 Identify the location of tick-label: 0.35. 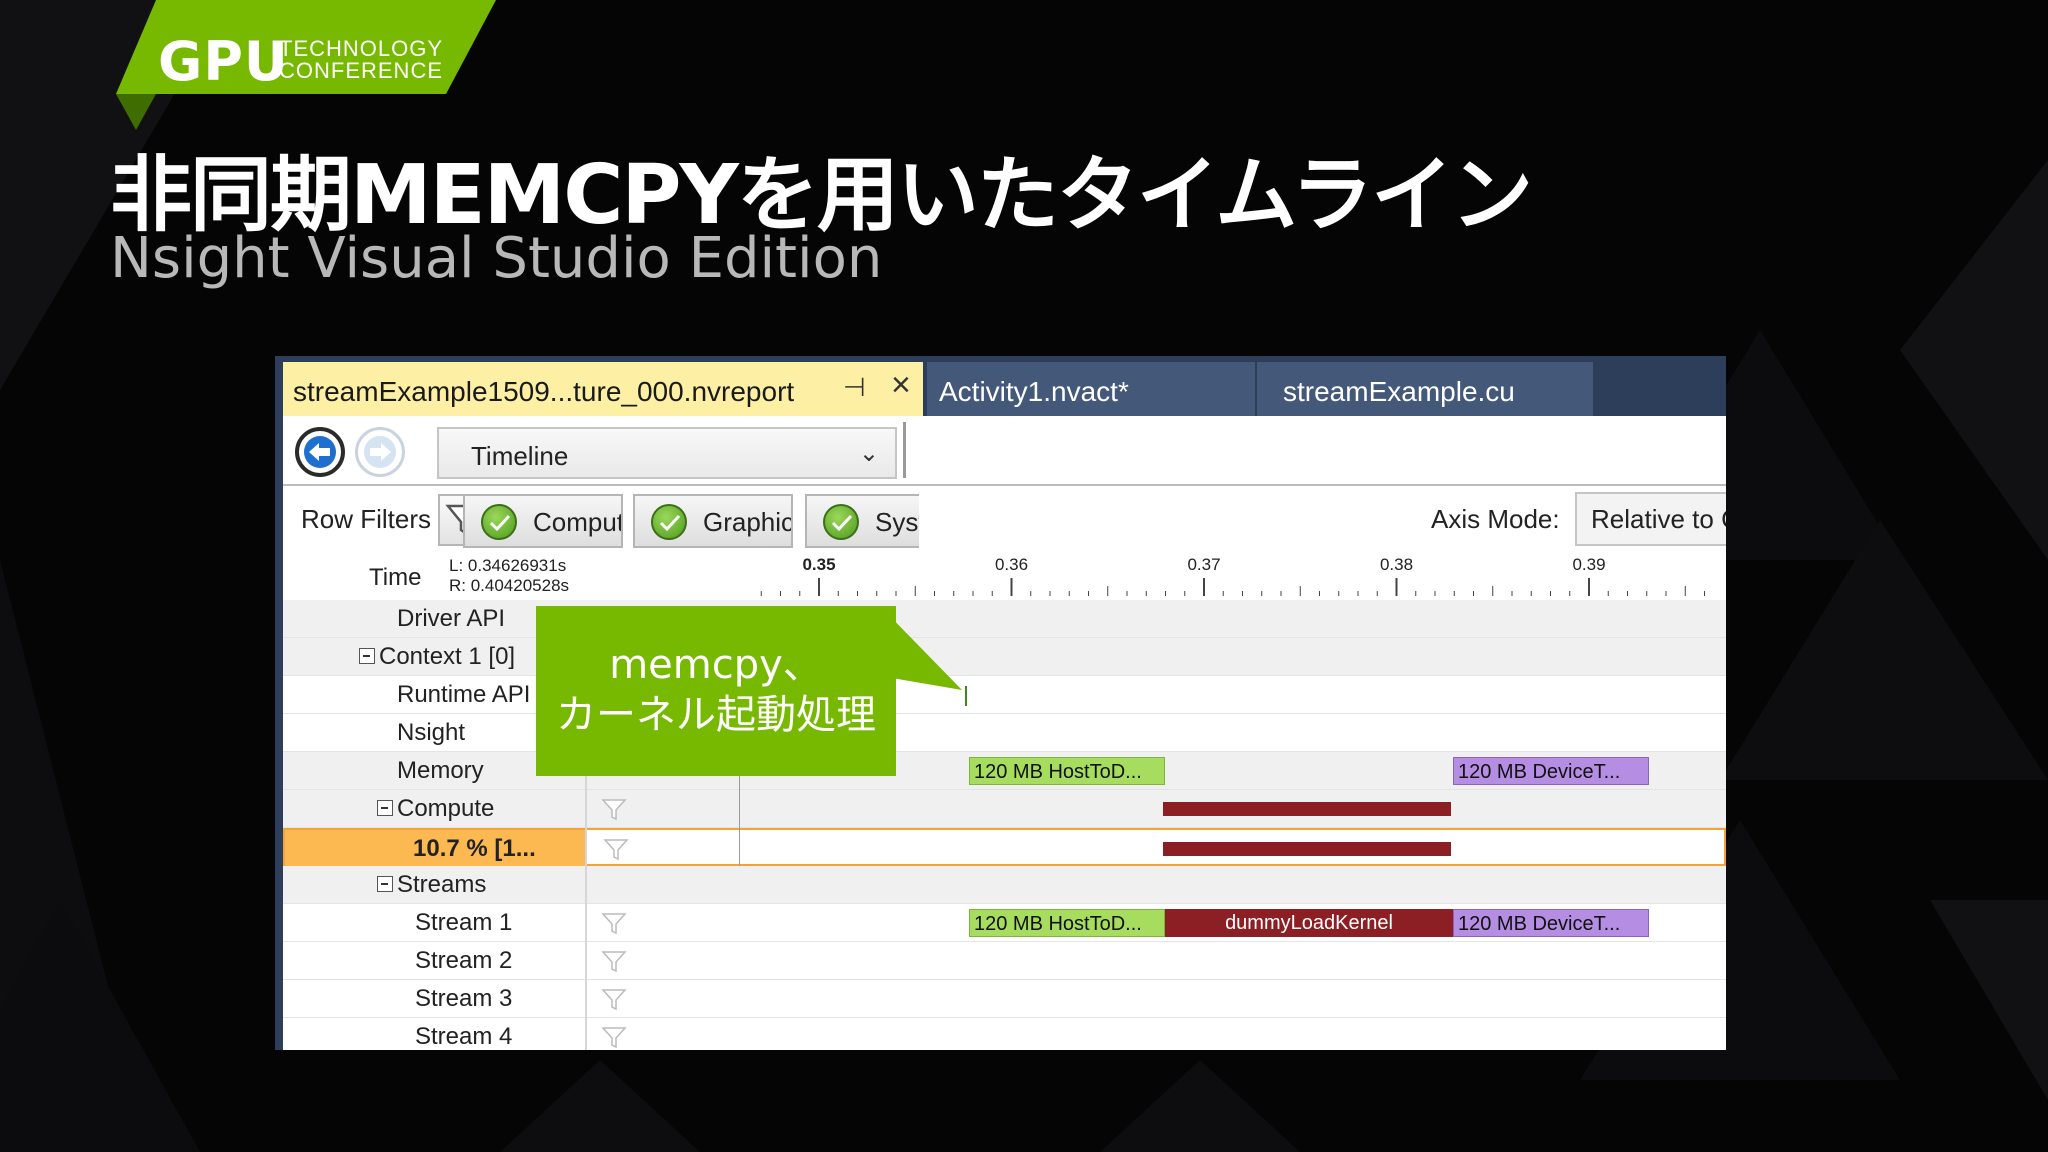
(818, 564).